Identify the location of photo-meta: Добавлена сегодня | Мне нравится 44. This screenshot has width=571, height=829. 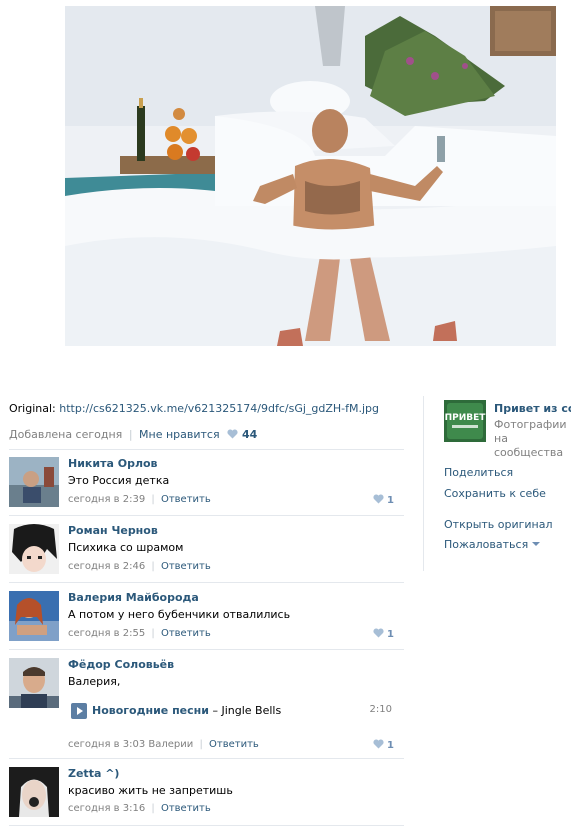
(206, 434).